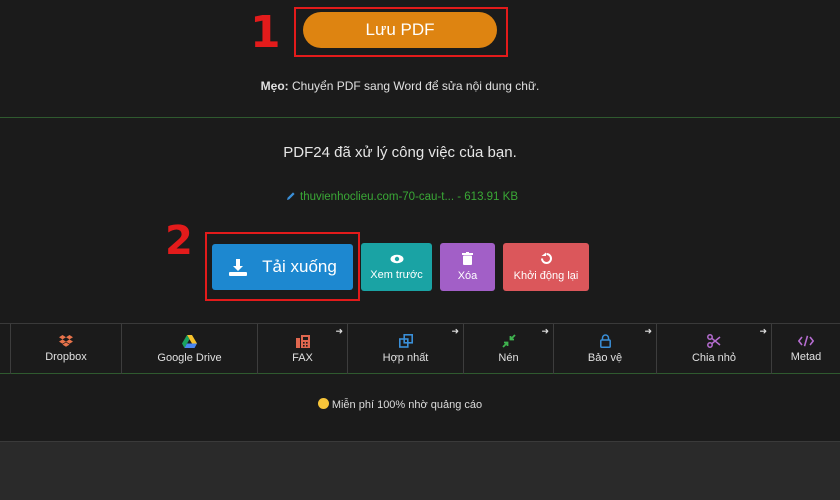  What do you see at coordinates (405, 358) in the screenshot?
I see `tool-label: Hợp nhất` at bounding box center [405, 358].